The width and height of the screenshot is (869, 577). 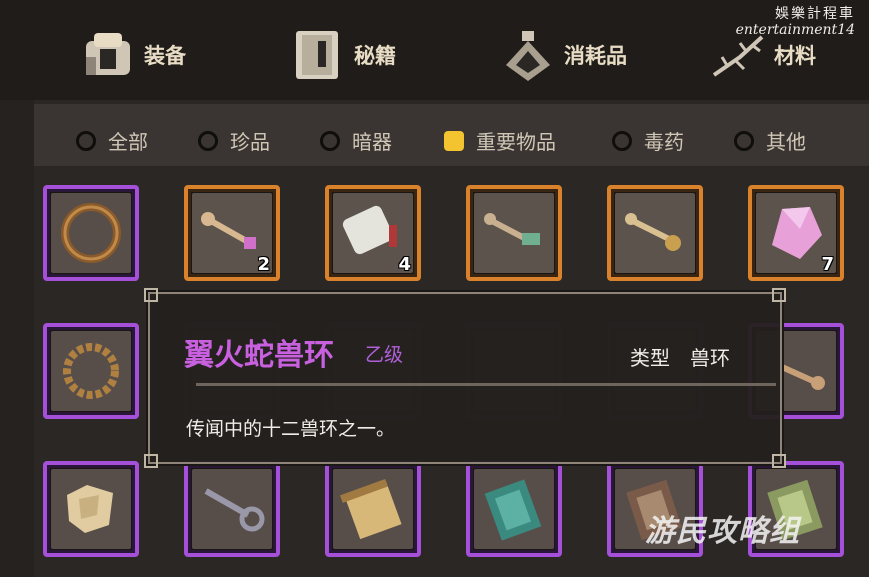 I want to click on filter-key-items: 重要物品, so click(x=500, y=140).